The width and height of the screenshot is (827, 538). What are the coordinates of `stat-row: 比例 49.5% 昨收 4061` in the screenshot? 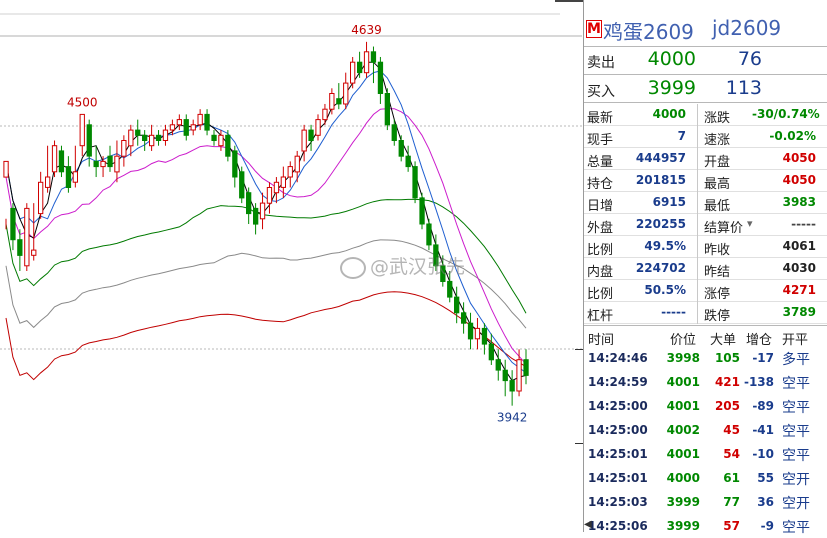 It's located at (705, 247).